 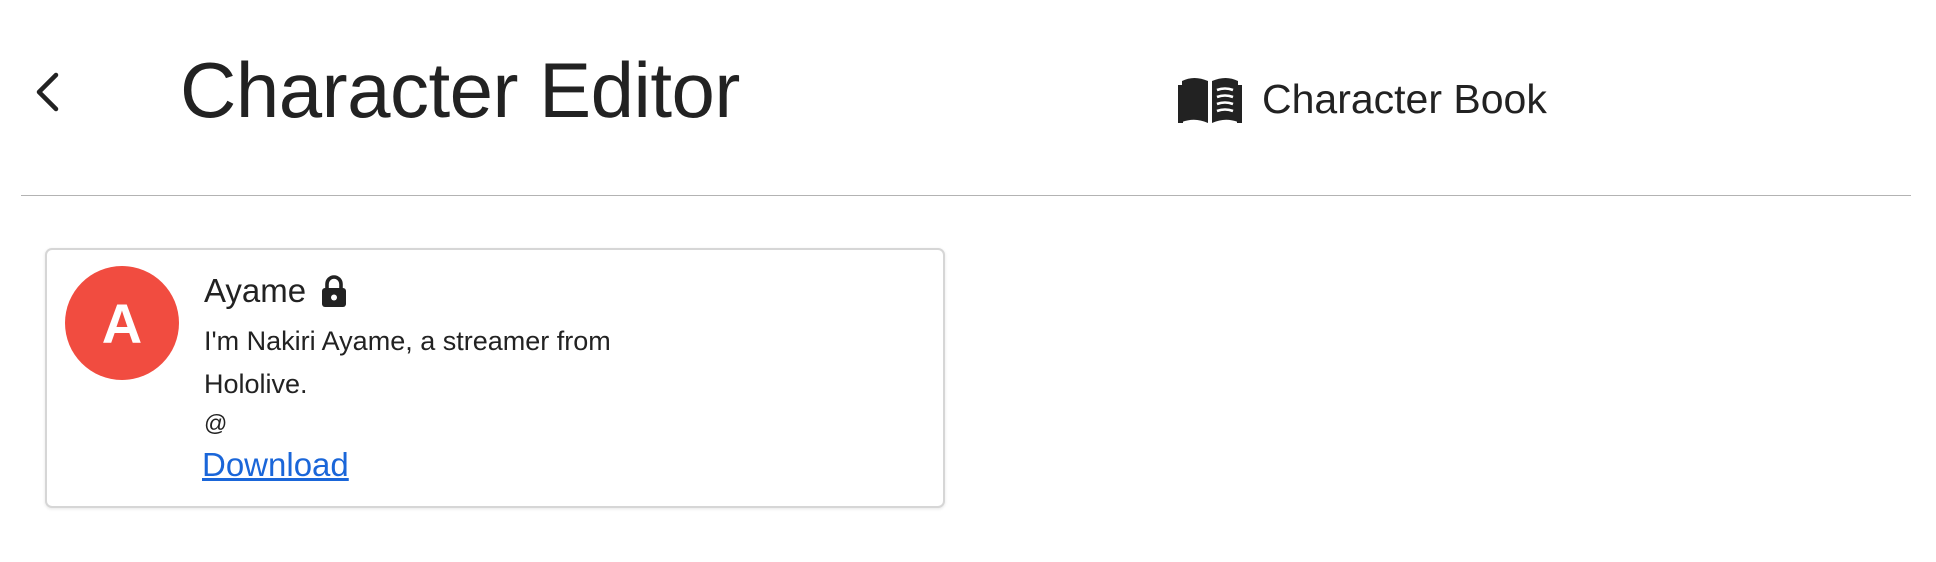 What do you see at coordinates (966, 195) in the screenshot?
I see `header-divider` at bounding box center [966, 195].